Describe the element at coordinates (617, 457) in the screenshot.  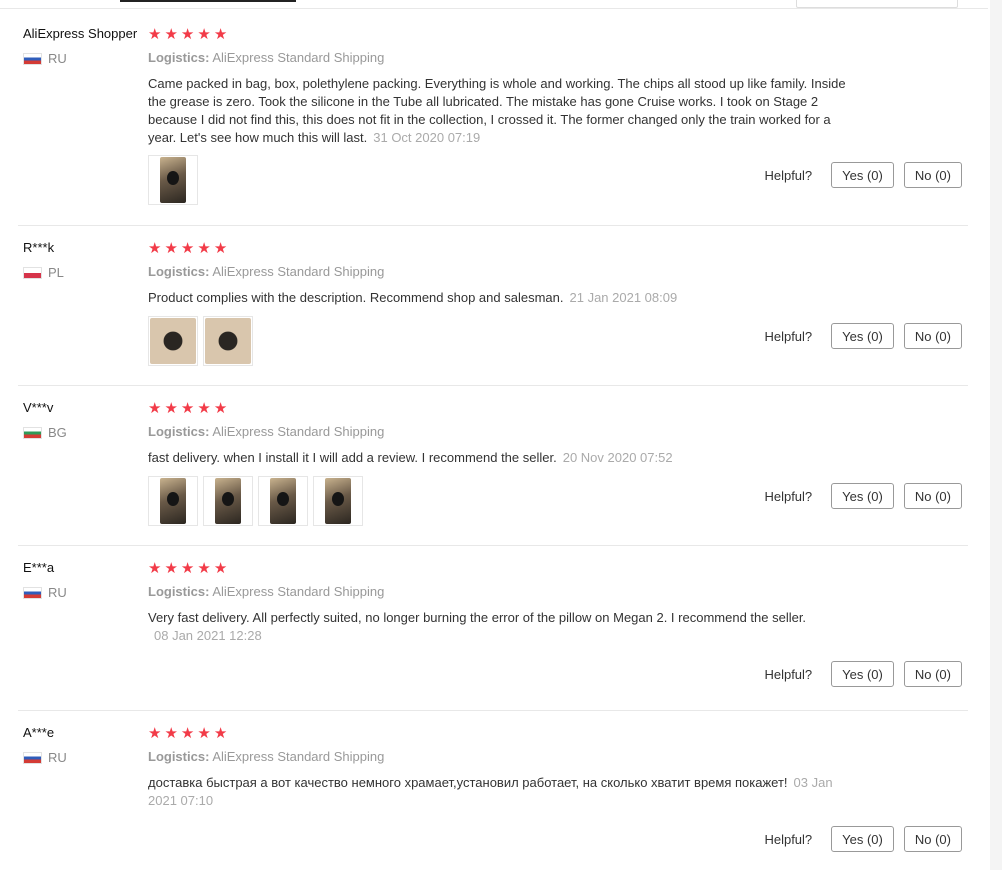
I see `review-date: 20 Nov 2020 07:52` at that location.